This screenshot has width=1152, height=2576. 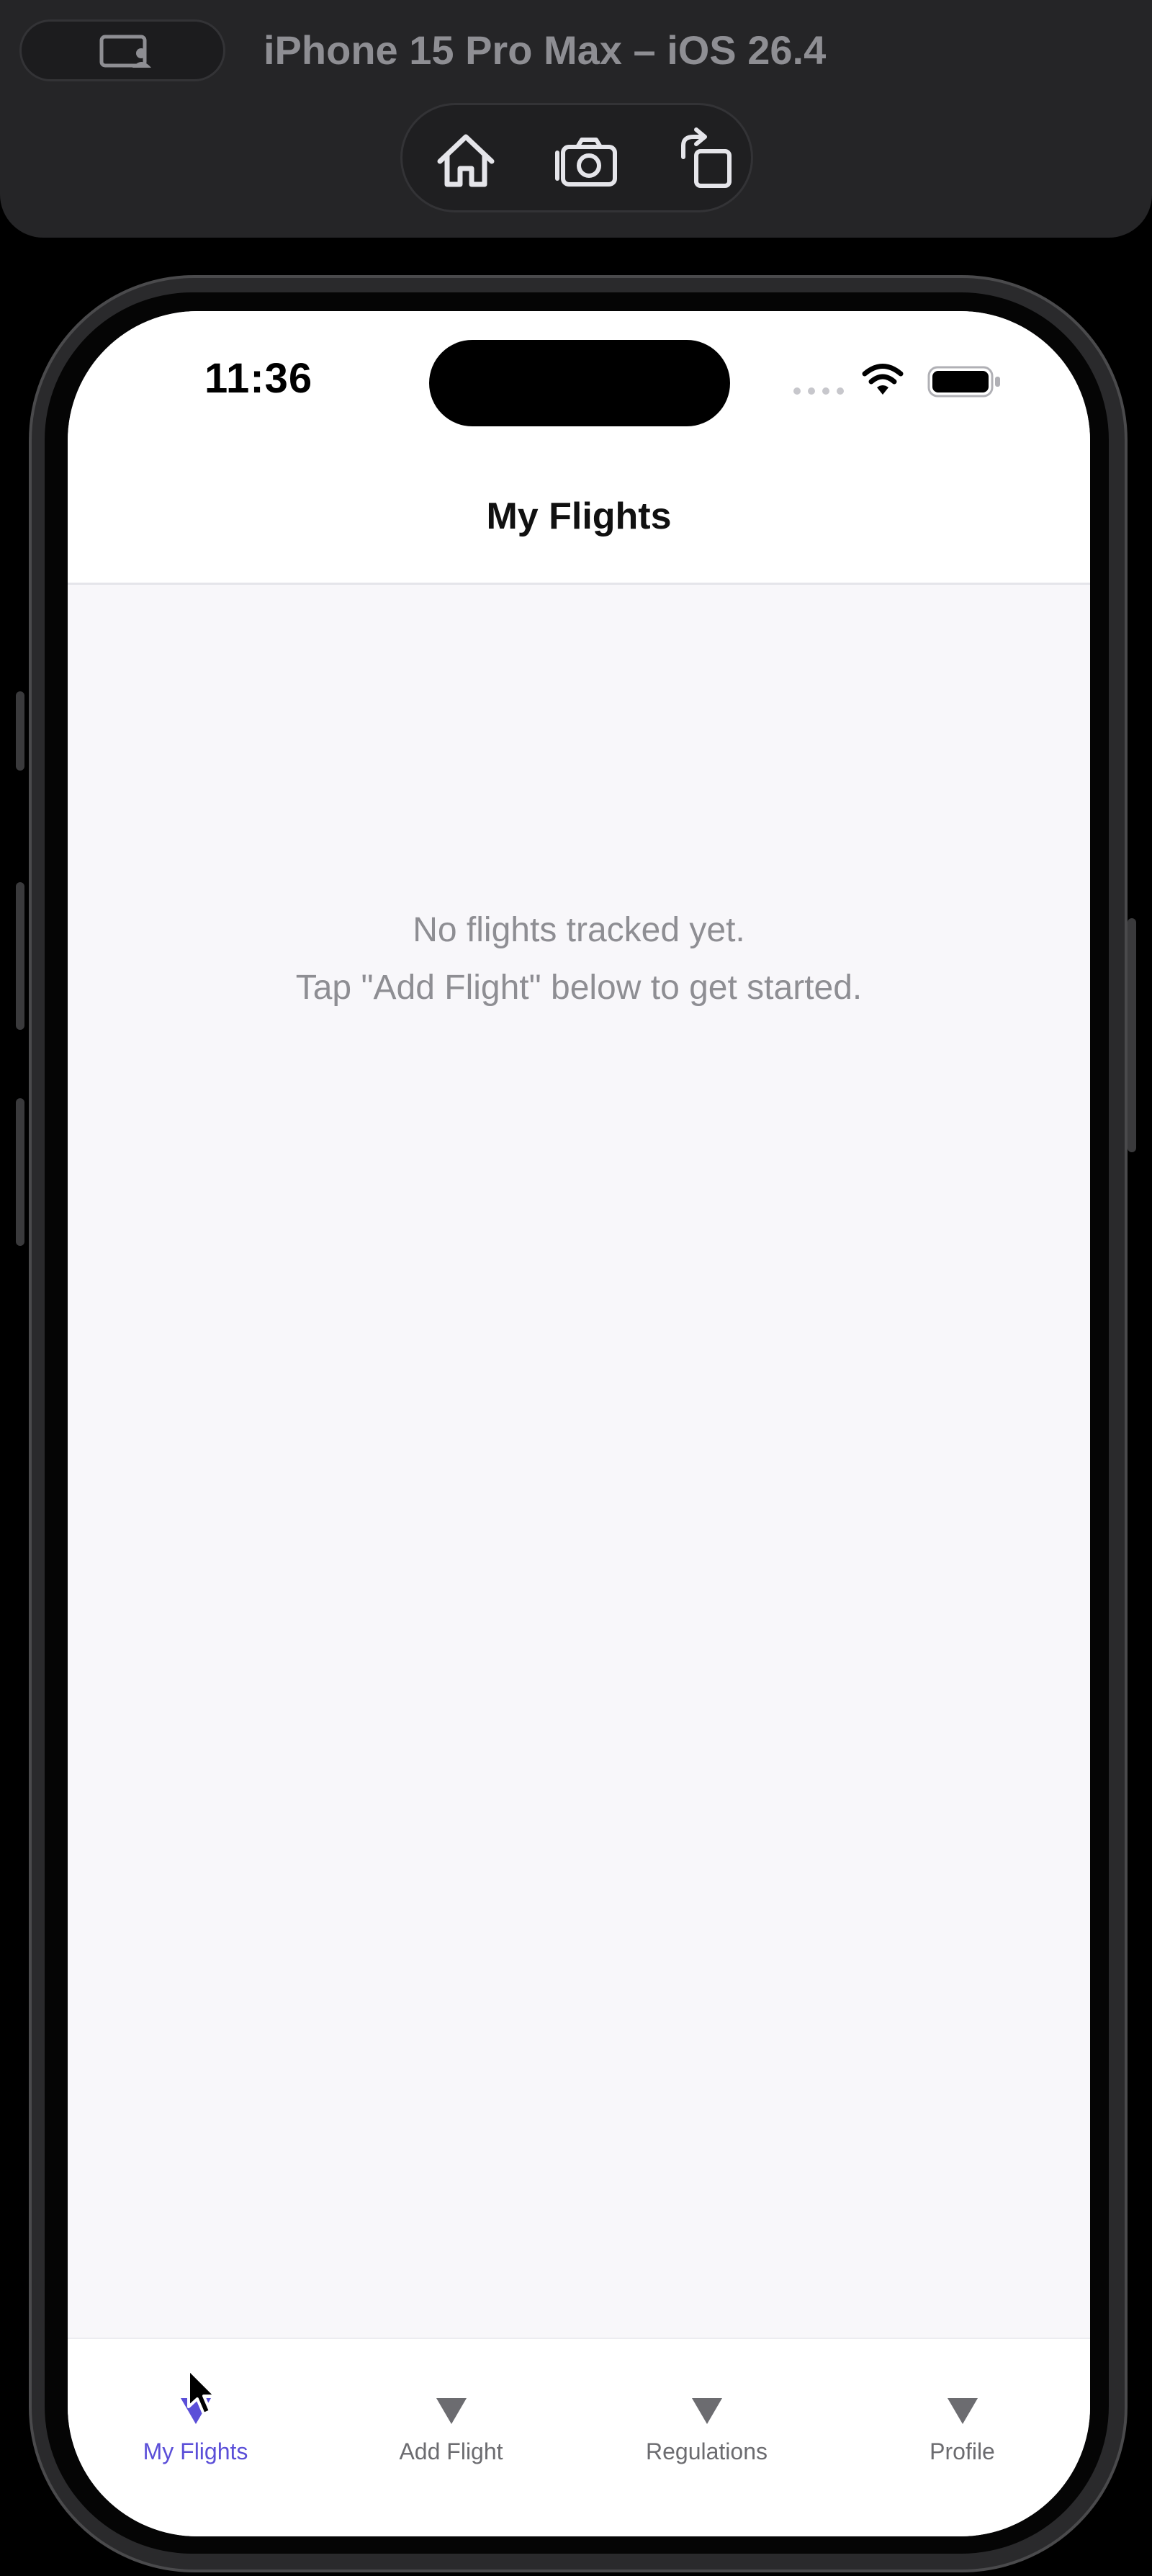 What do you see at coordinates (579, 516) in the screenshot?
I see `page-title: My Flights` at bounding box center [579, 516].